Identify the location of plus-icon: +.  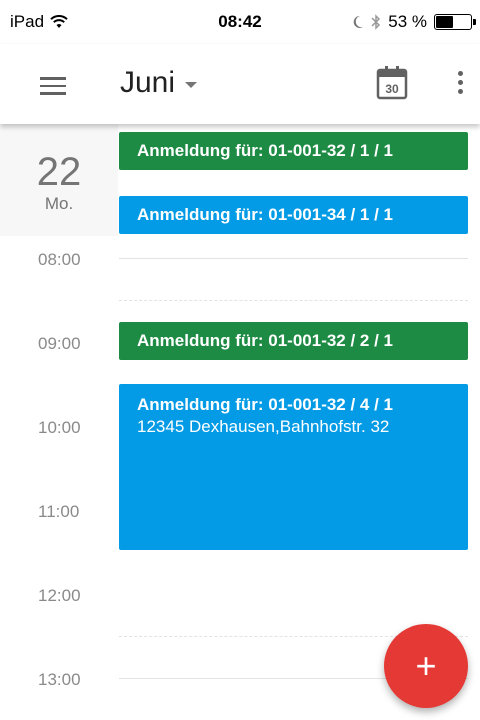
(426, 665).